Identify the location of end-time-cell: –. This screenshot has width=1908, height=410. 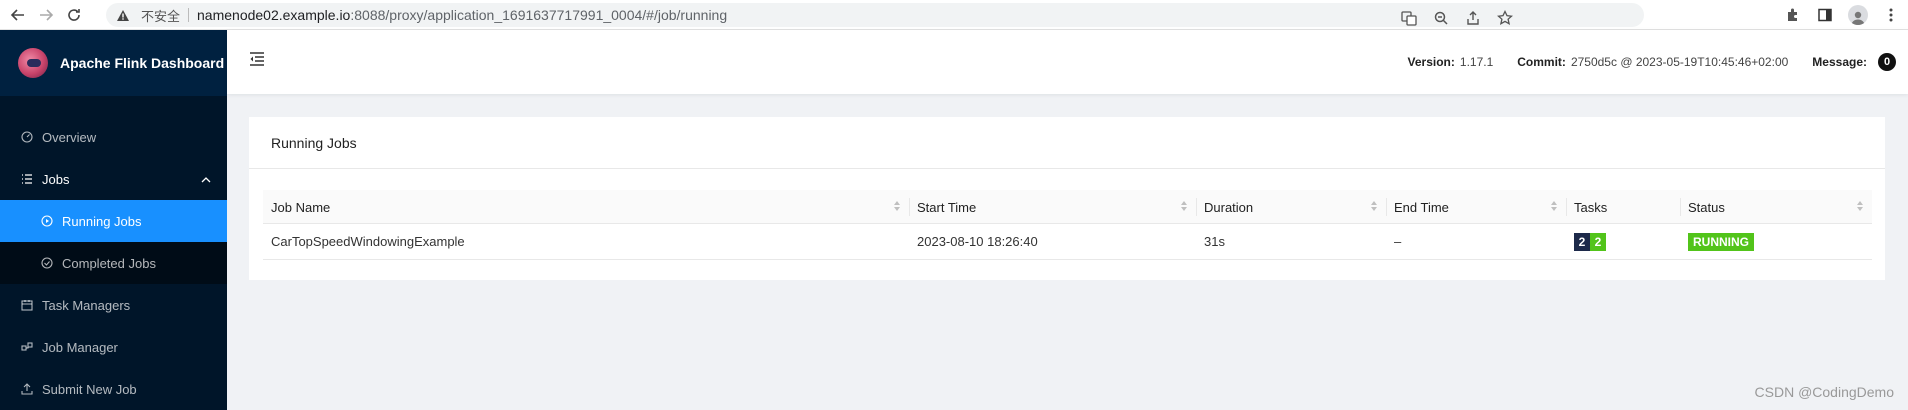
(1398, 241).